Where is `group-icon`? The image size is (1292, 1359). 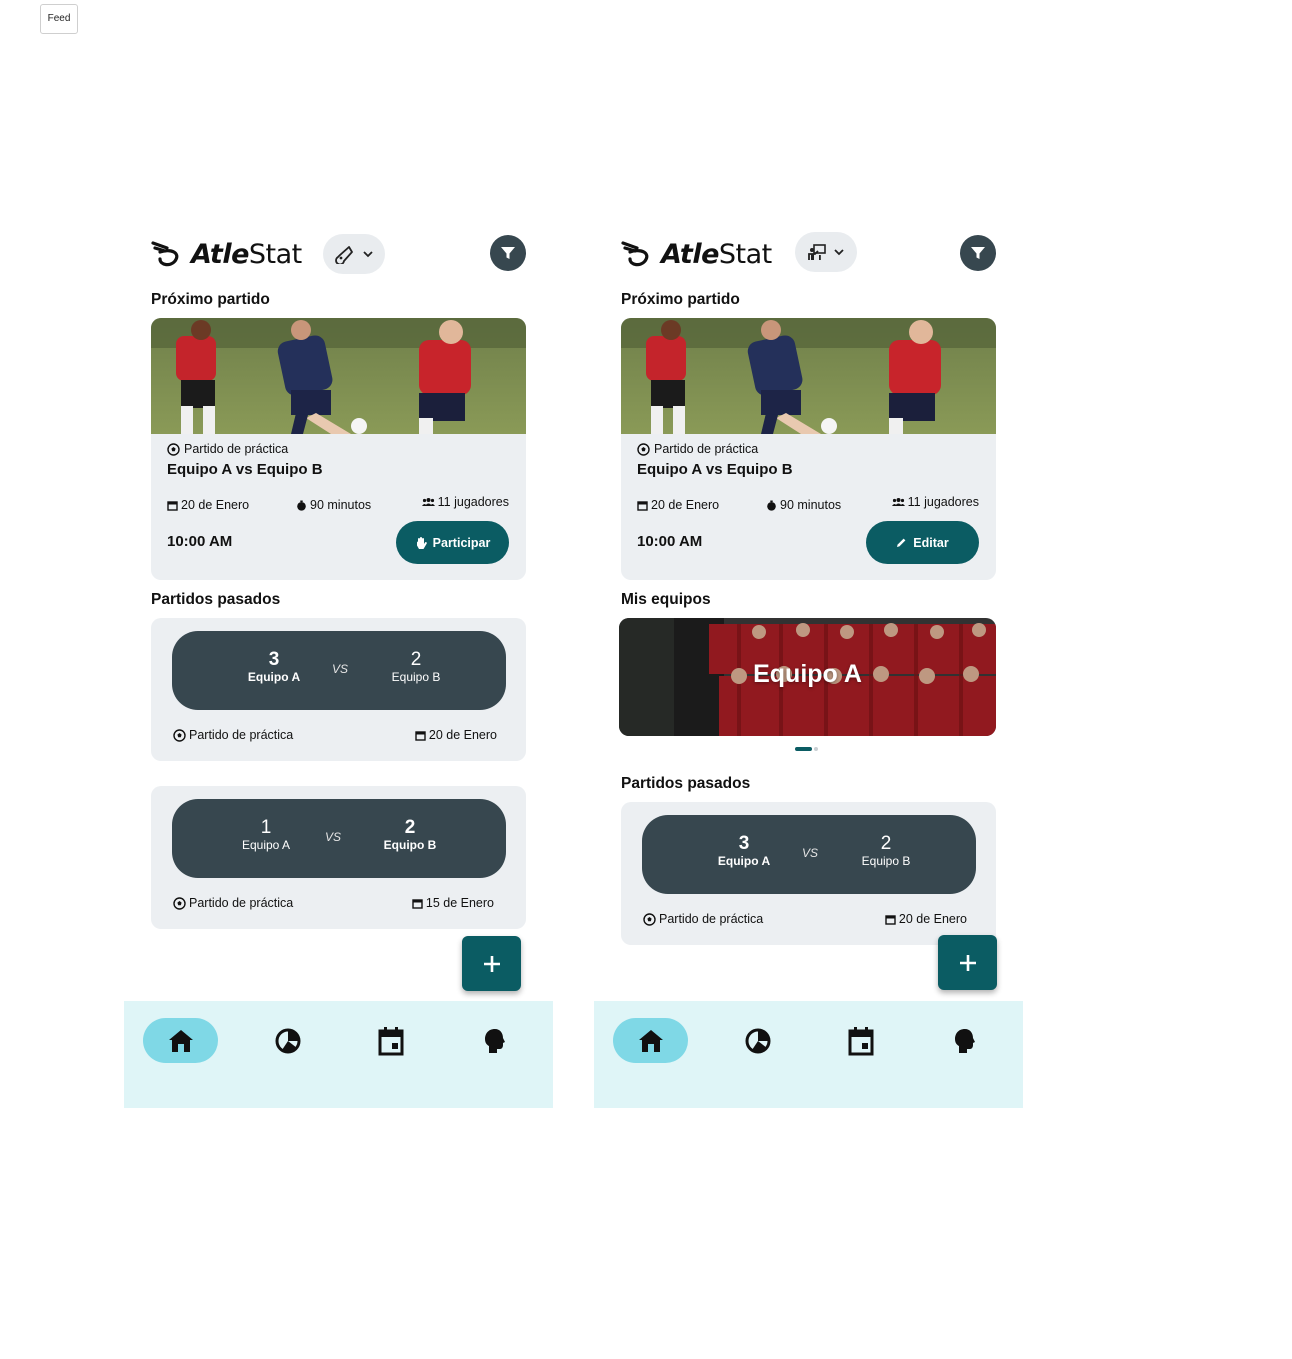
group-icon is located at coordinates (428, 502).